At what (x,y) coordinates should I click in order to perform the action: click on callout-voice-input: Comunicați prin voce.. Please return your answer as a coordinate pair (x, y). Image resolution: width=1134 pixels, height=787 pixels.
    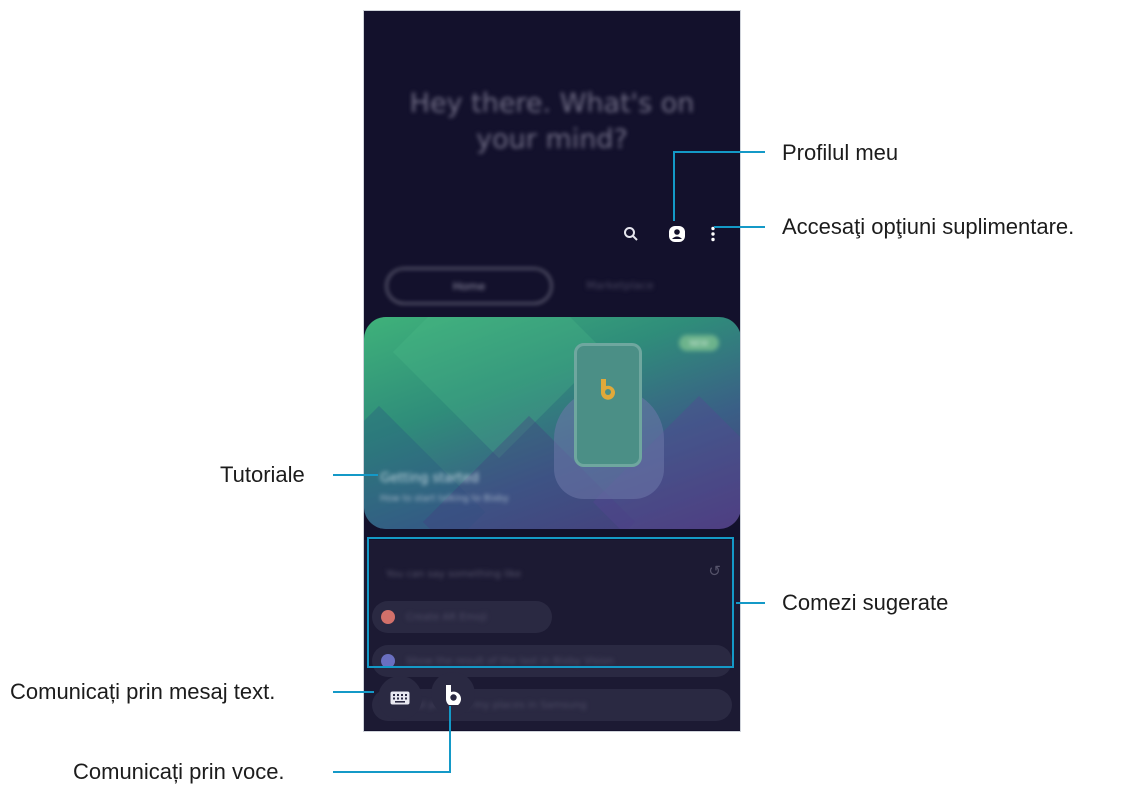
    Looking at the image, I should click on (179, 771).